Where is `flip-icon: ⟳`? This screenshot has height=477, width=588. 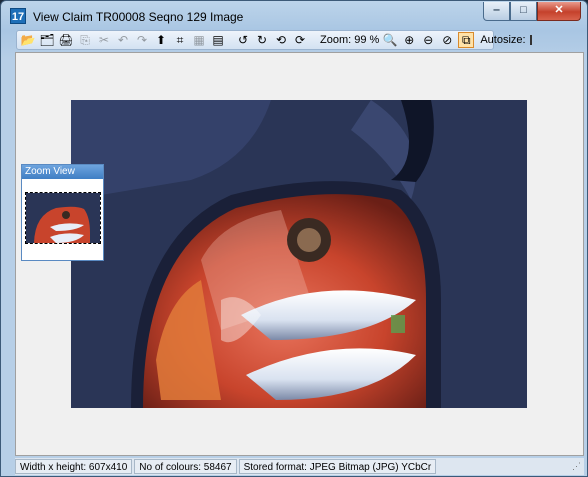
flip-icon: ⟳ is located at coordinates (300, 40).